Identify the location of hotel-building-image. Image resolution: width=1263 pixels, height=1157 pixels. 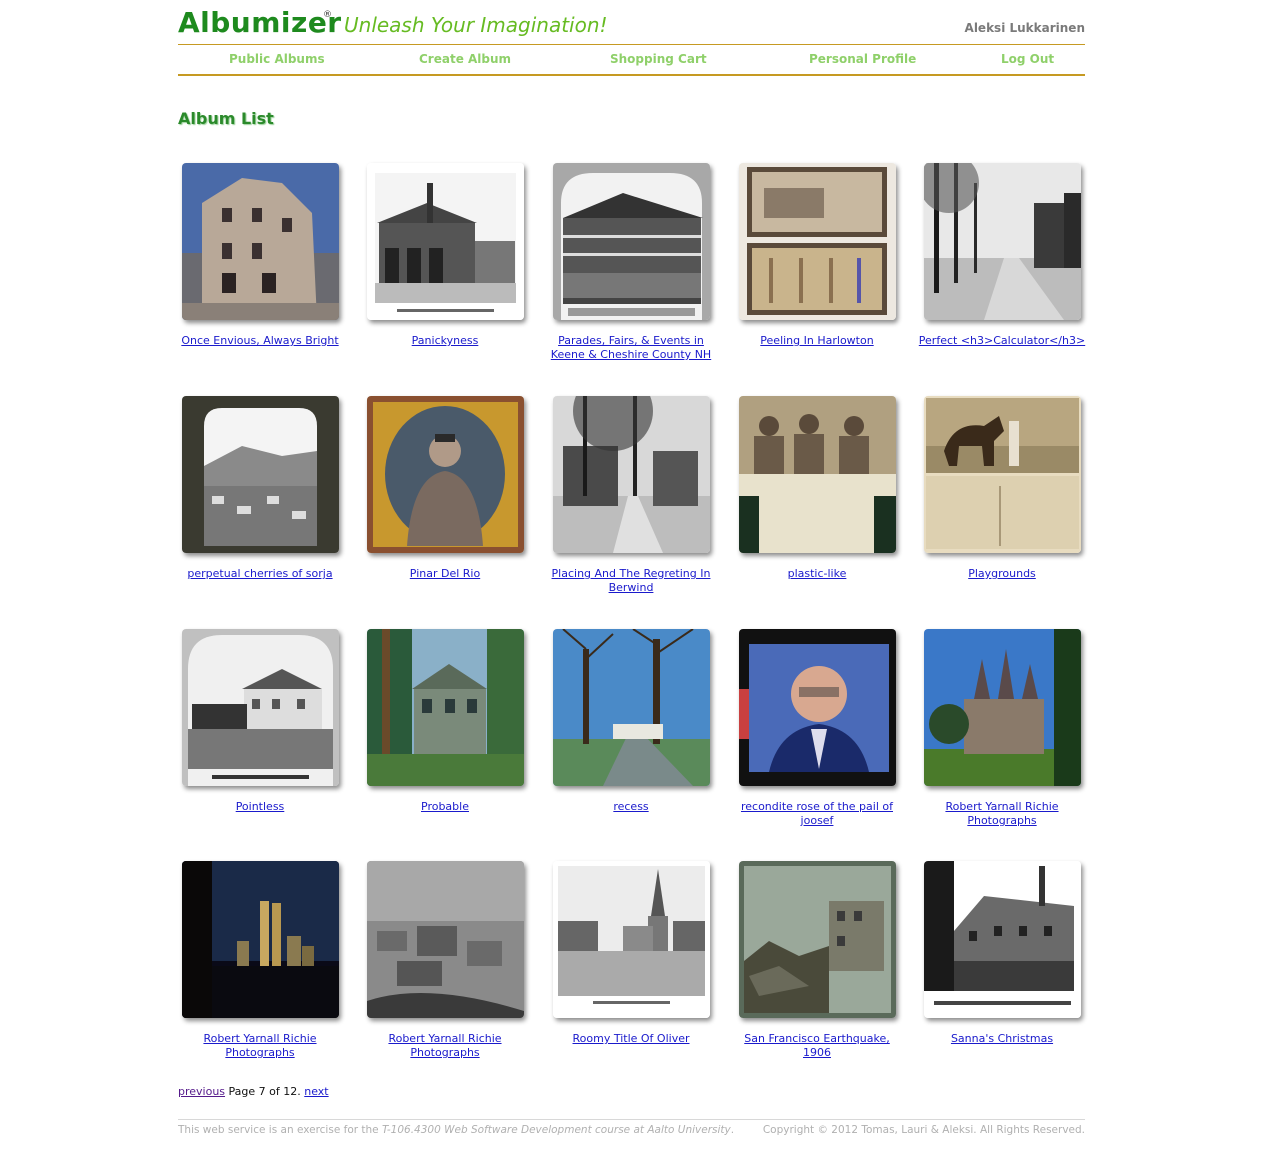
(631, 241).